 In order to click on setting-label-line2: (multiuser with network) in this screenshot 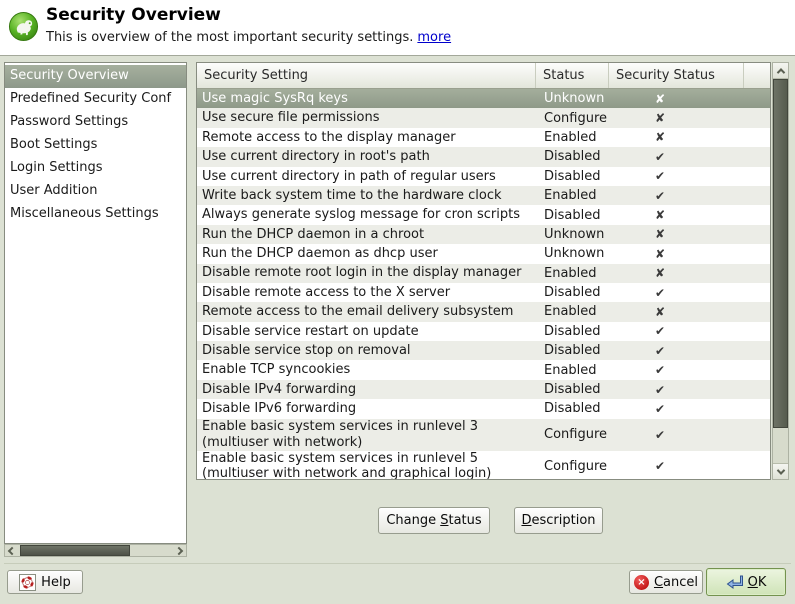, I will do `click(282, 442)`.